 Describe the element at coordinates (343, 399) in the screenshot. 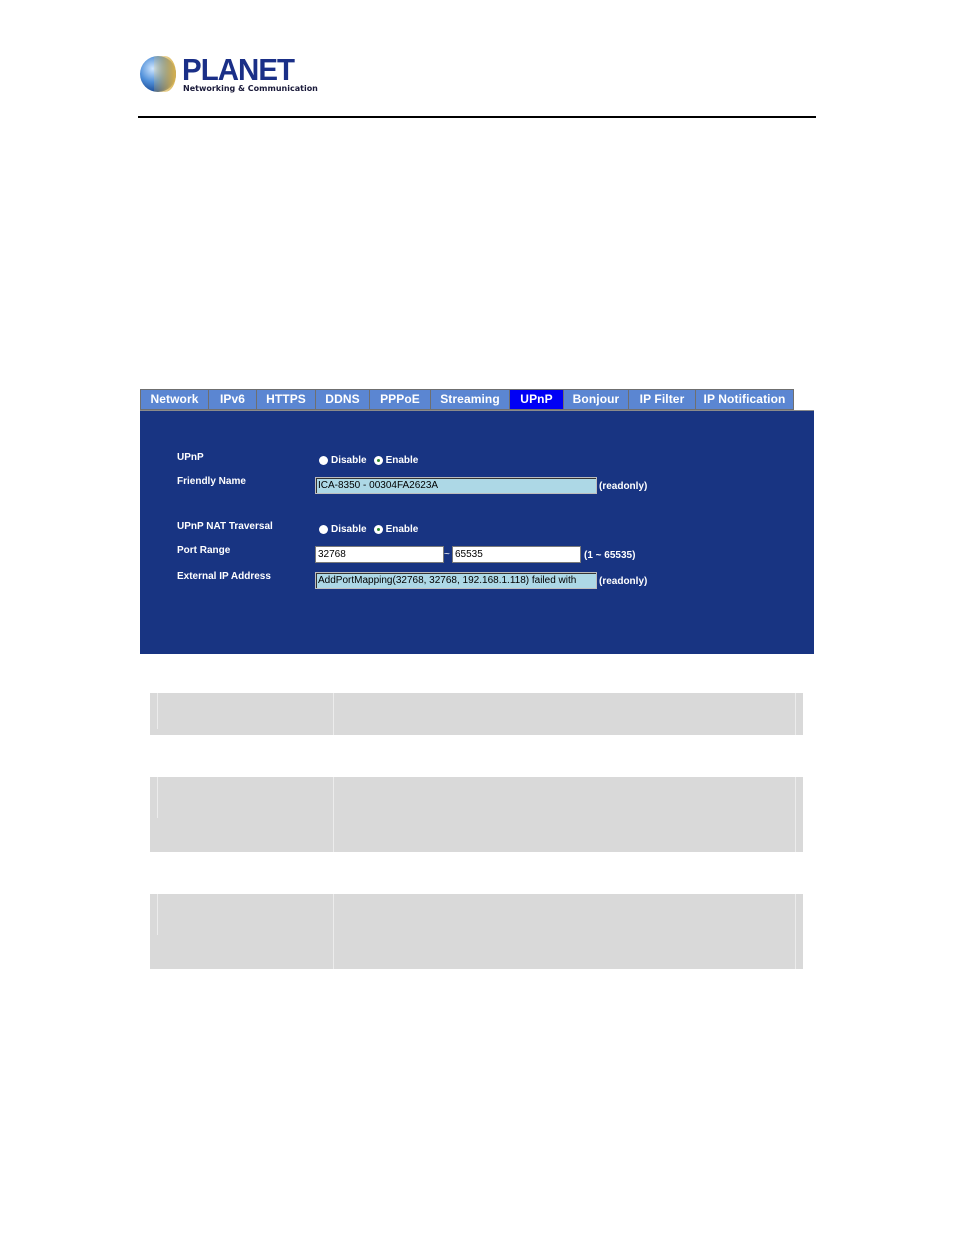

I see `tab-ddns: DDNS` at that location.